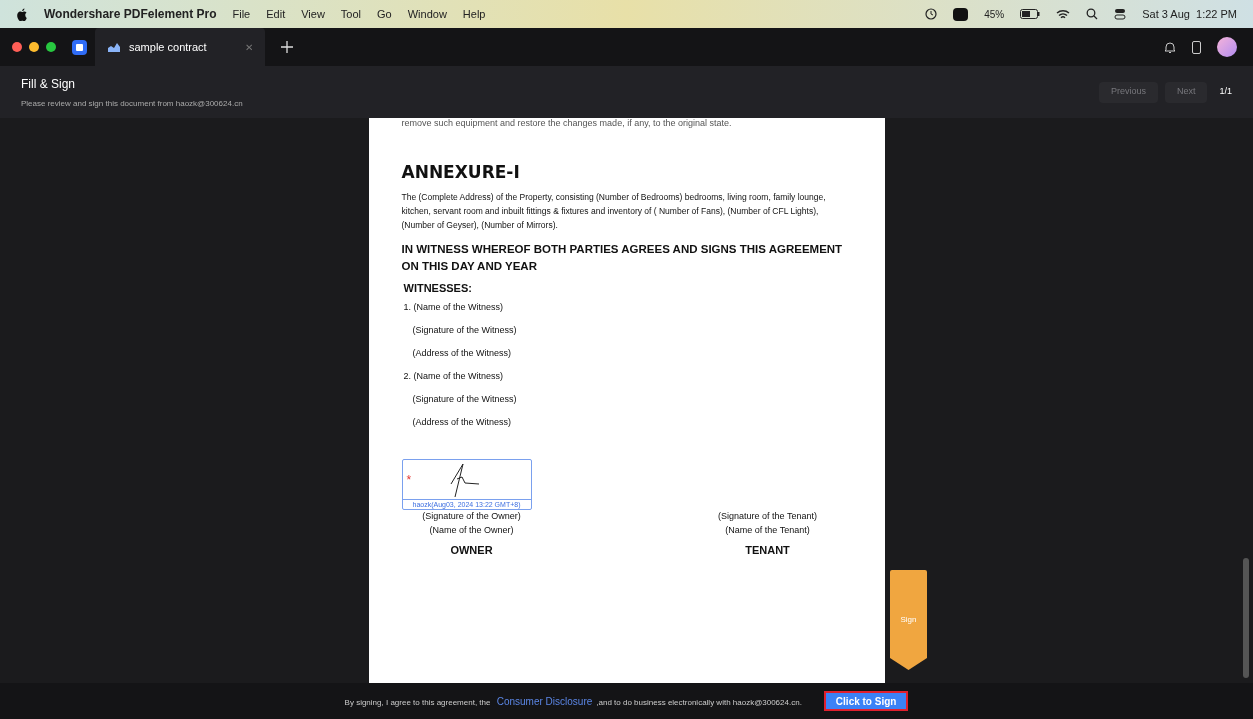 The width and height of the screenshot is (1253, 719). I want to click on app-name: Wondershare PDFelement Pro, so click(130, 14).